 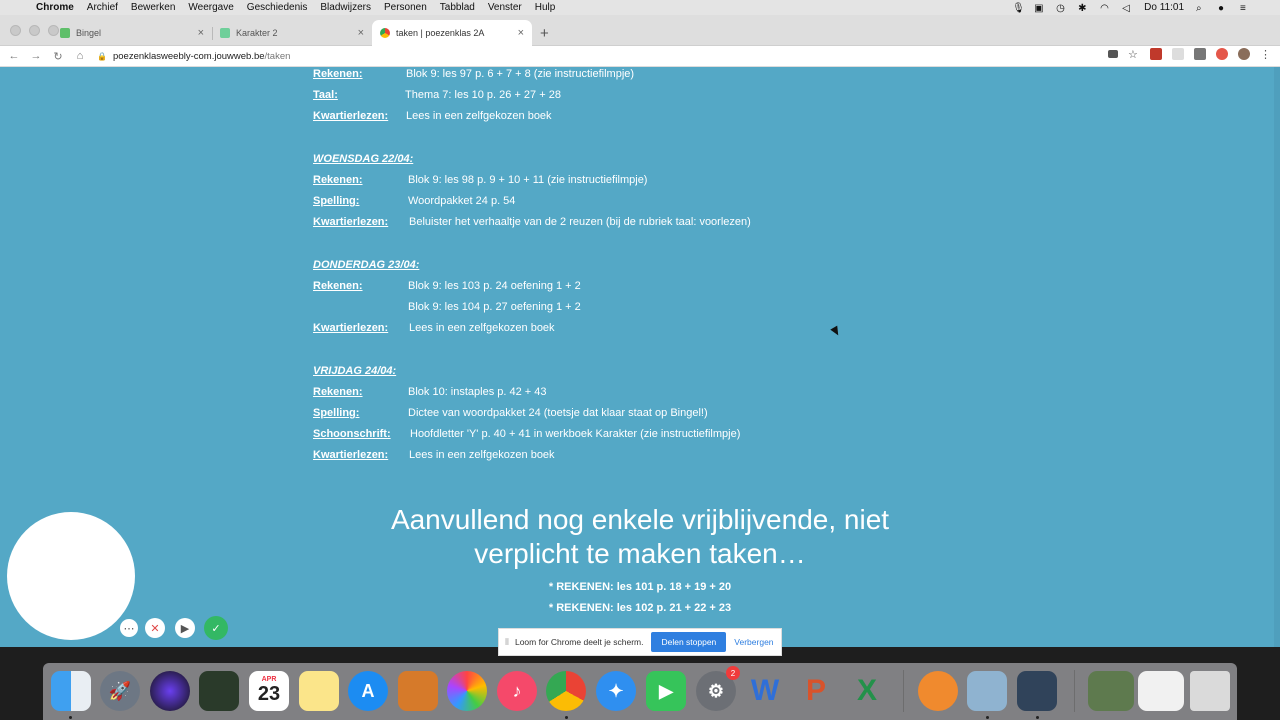 I want to click on app-store-icon: A, so click(x=368, y=691).